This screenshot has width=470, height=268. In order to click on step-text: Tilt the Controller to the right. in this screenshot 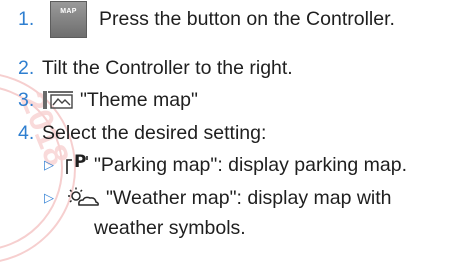, I will do `click(167, 67)`.